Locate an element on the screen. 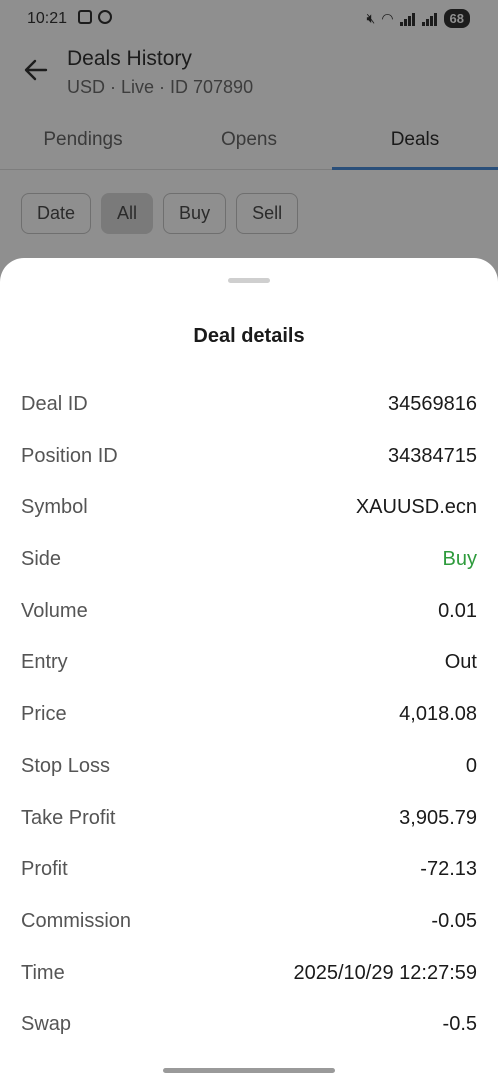  app-header: Deals History USD · Live · ID 707890 is located at coordinates (249, 75).